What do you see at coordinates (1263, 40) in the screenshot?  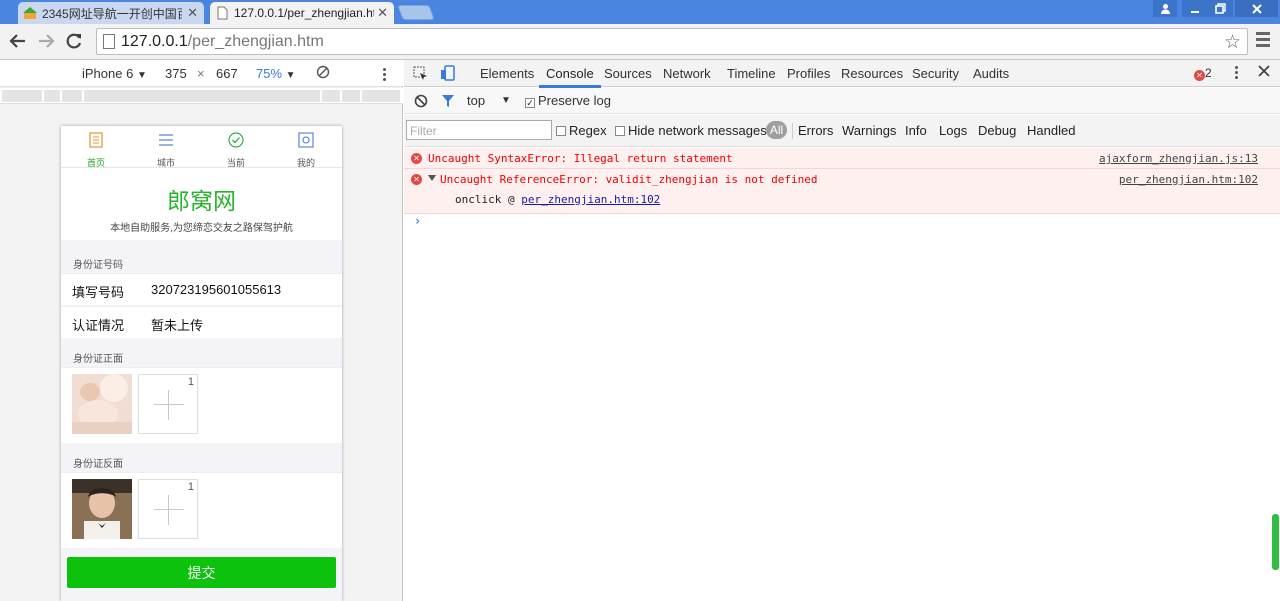 I see `chrome-menu-icon` at bounding box center [1263, 40].